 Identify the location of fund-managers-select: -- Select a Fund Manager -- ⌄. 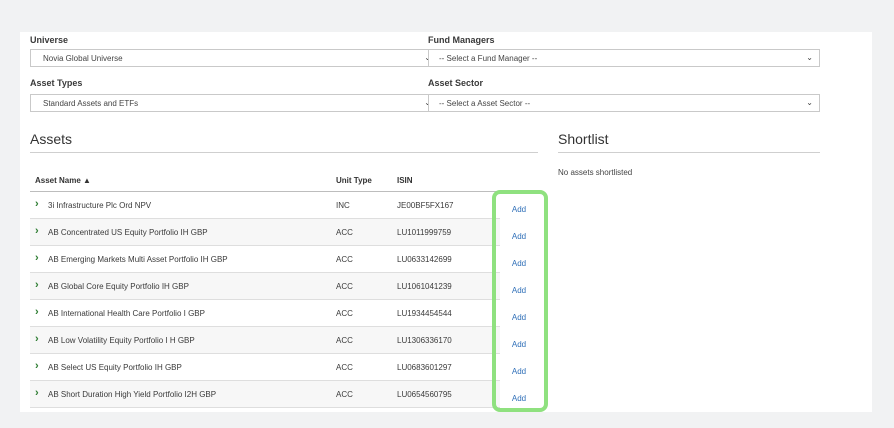
(624, 58).